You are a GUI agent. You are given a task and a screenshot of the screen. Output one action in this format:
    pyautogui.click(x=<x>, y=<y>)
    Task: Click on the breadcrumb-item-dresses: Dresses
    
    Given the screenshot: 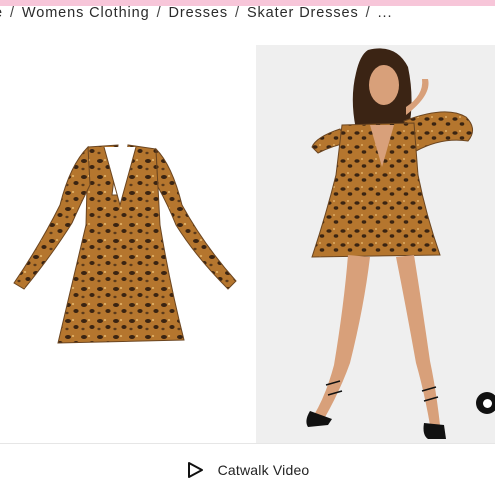 What is the action you would take?
    pyautogui.click(x=198, y=13)
    